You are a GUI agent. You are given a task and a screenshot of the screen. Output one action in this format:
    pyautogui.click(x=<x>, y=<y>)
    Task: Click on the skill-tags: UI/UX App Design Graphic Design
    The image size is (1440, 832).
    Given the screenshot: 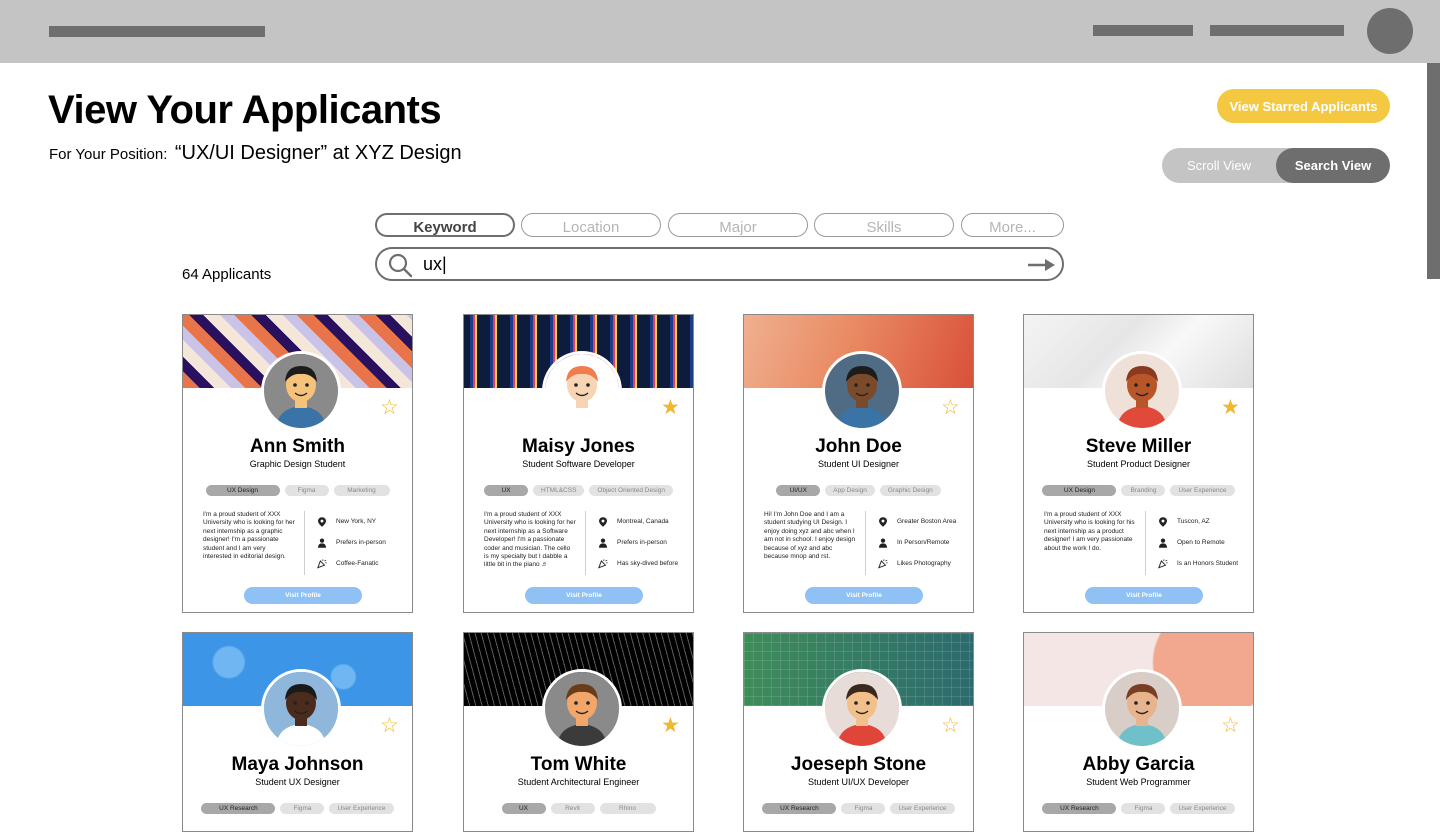 What is the action you would take?
    pyautogui.click(x=858, y=490)
    